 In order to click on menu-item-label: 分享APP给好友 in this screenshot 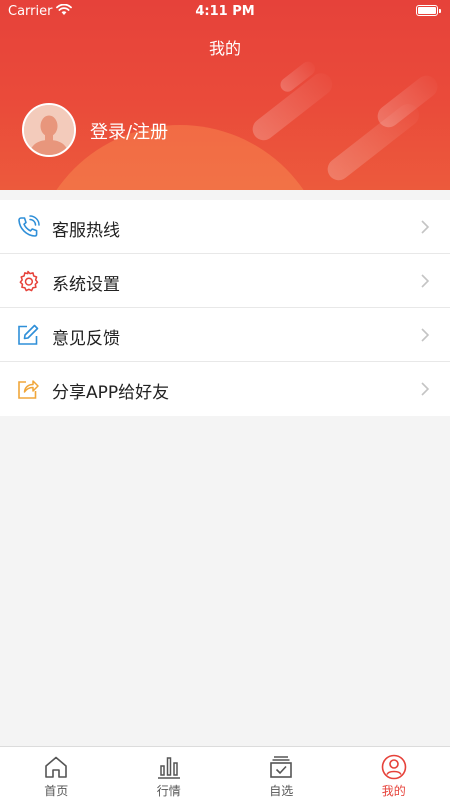, I will do `click(111, 393)`.